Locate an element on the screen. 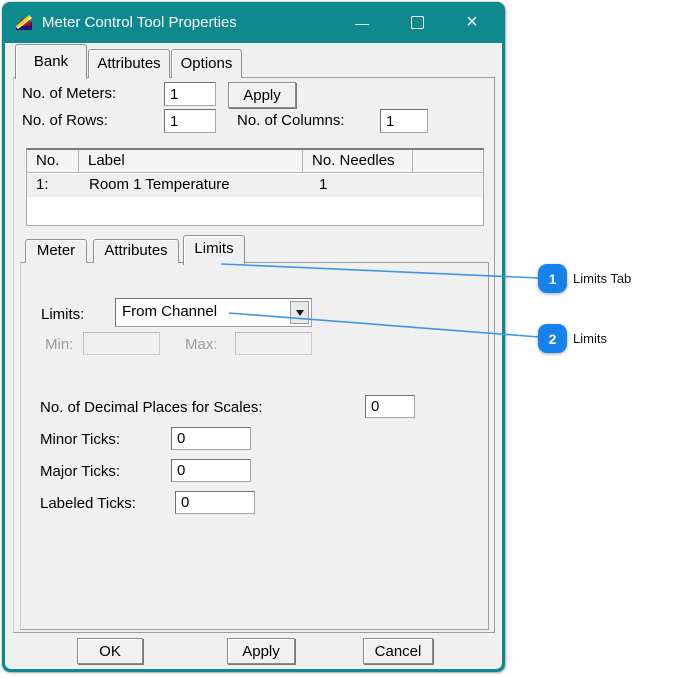 The image size is (688, 678). cancel-button: Cancel is located at coordinates (398, 651).